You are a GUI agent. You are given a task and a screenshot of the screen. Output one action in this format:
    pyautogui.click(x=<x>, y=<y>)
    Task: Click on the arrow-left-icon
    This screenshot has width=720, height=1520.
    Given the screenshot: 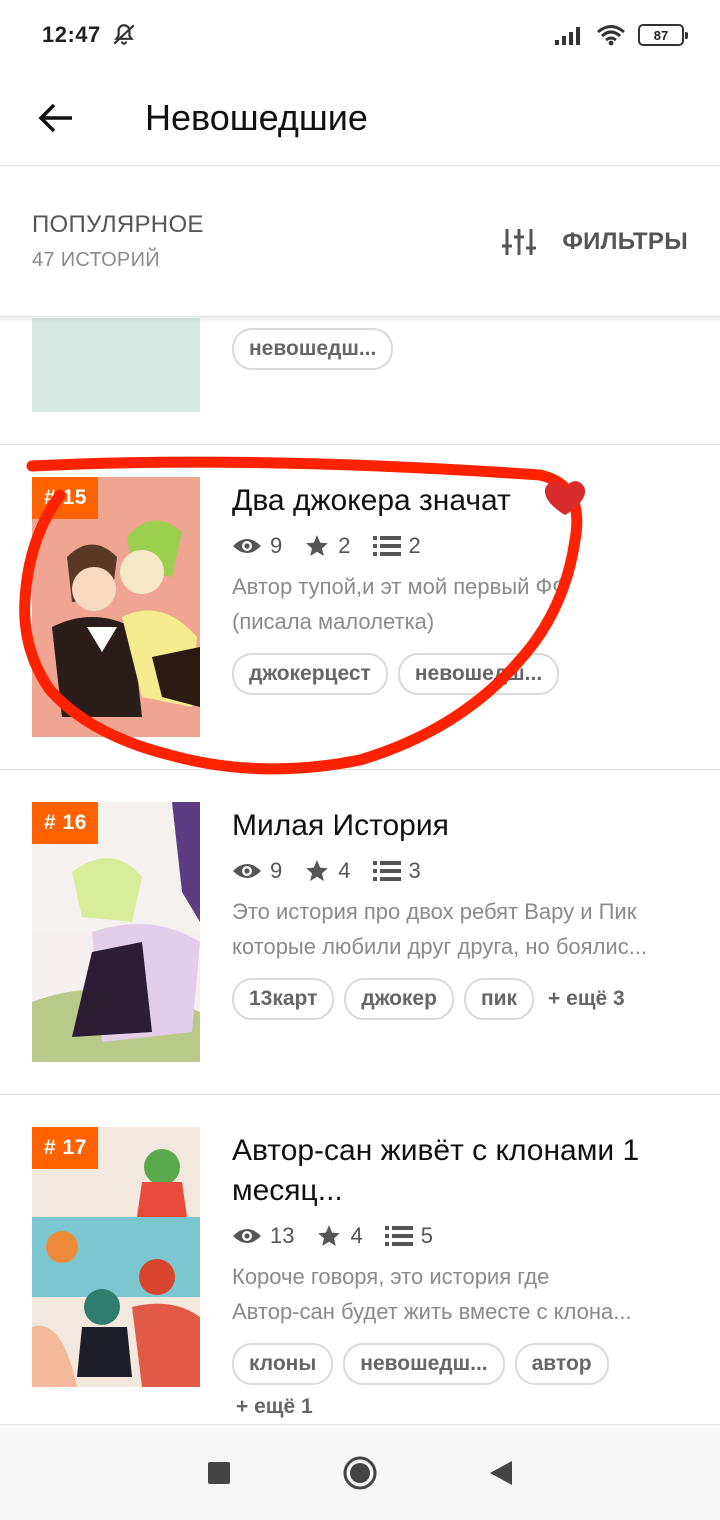 What is the action you would take?
    pyautogui.click(x=55, y=117)
    